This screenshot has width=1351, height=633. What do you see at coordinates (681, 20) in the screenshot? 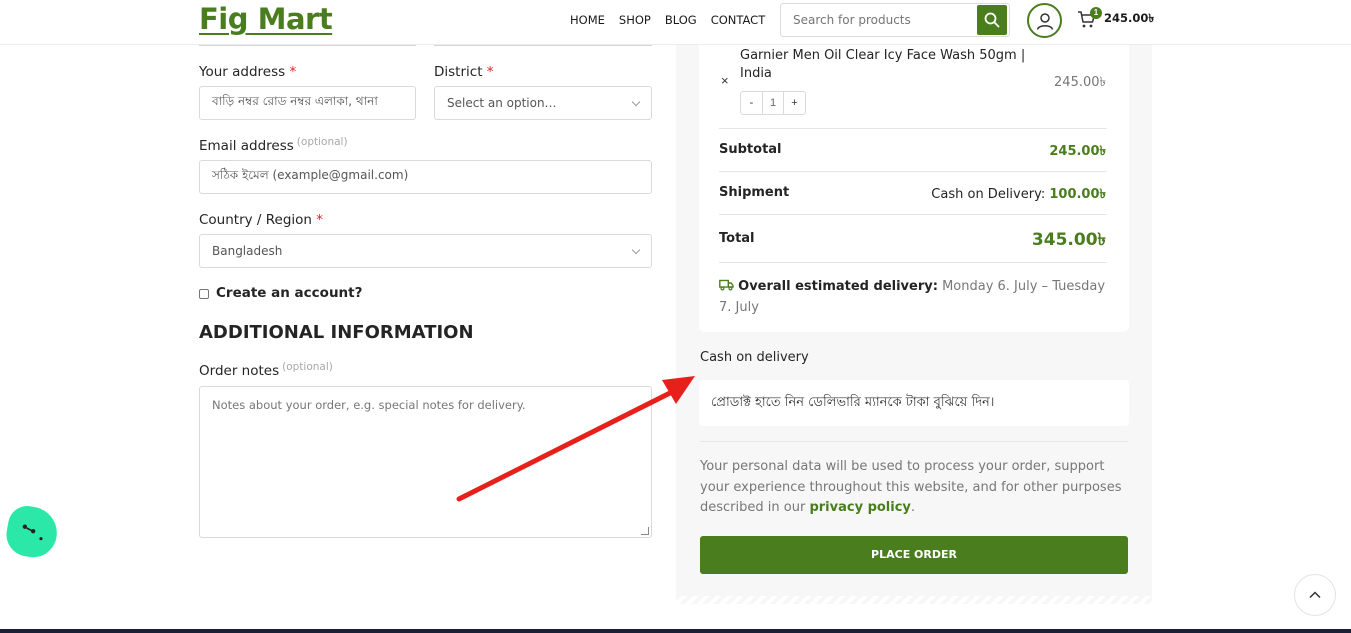
I see `nav-blog: BLOG` at bounding box center [681, 20].